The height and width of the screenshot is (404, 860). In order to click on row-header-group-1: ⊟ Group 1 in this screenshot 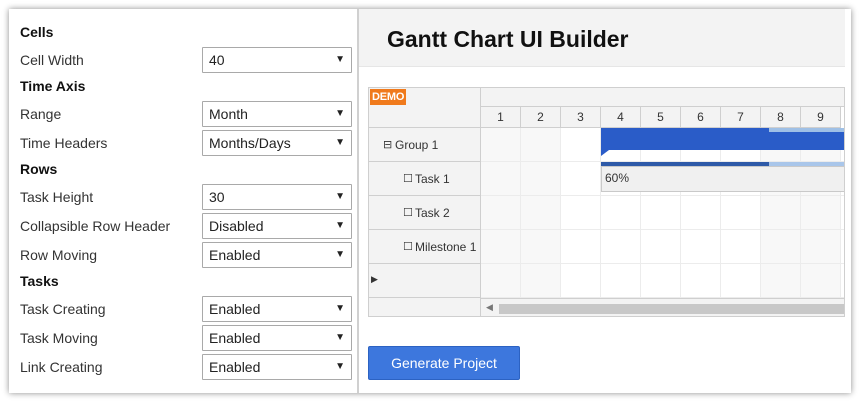, I will do `click(425, 145)`.